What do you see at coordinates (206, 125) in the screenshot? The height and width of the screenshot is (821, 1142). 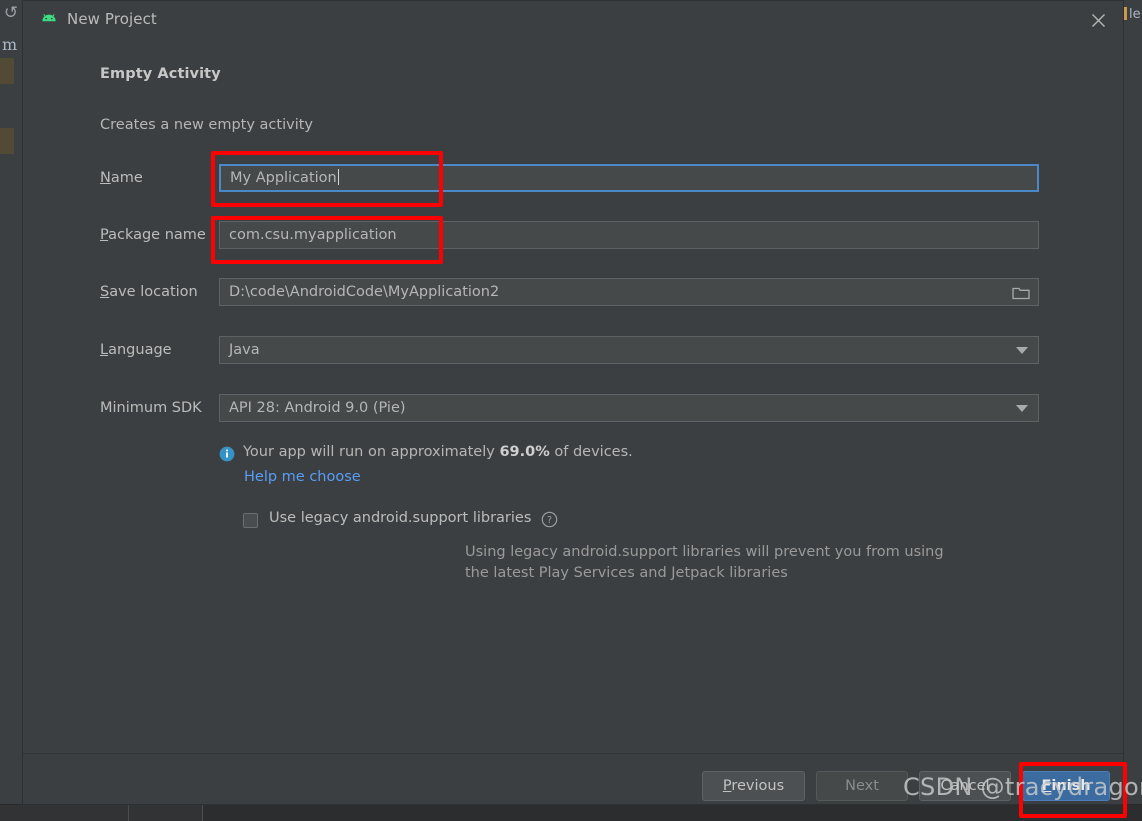 I see `page-subtitle: Creates a new empty activity` at bounding box center [206, 125].